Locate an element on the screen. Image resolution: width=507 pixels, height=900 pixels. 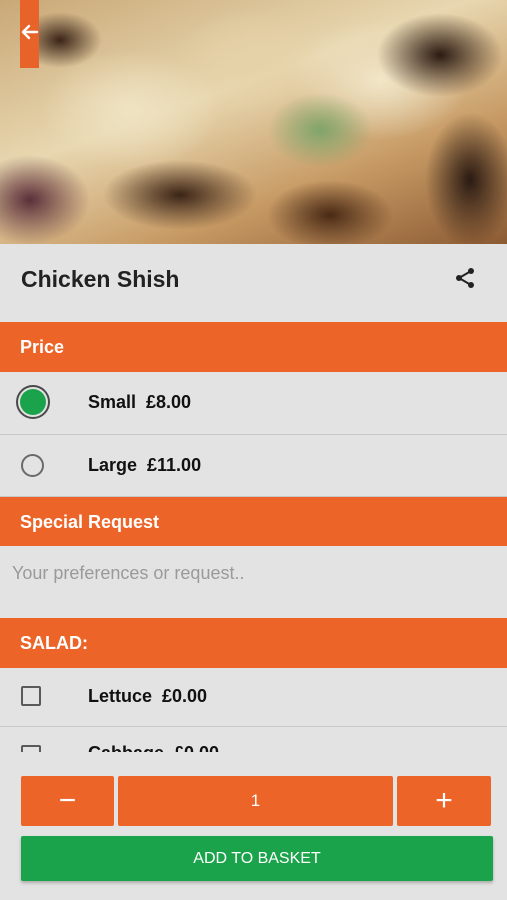
price-option-large: Large £11.00 is located at coordinates (253, 466).